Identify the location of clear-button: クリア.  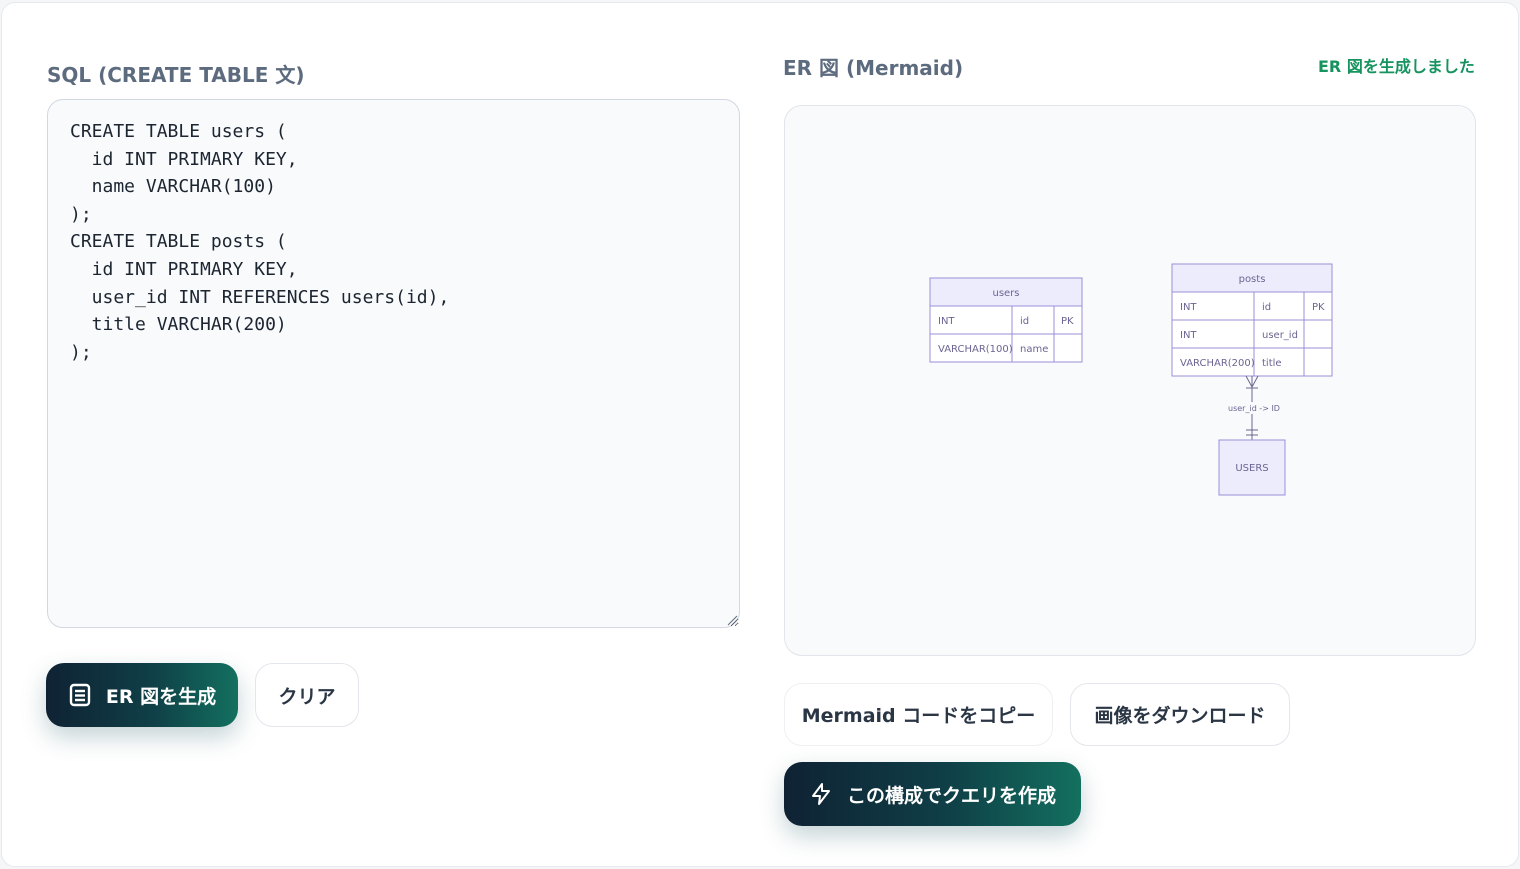
(307, 695).